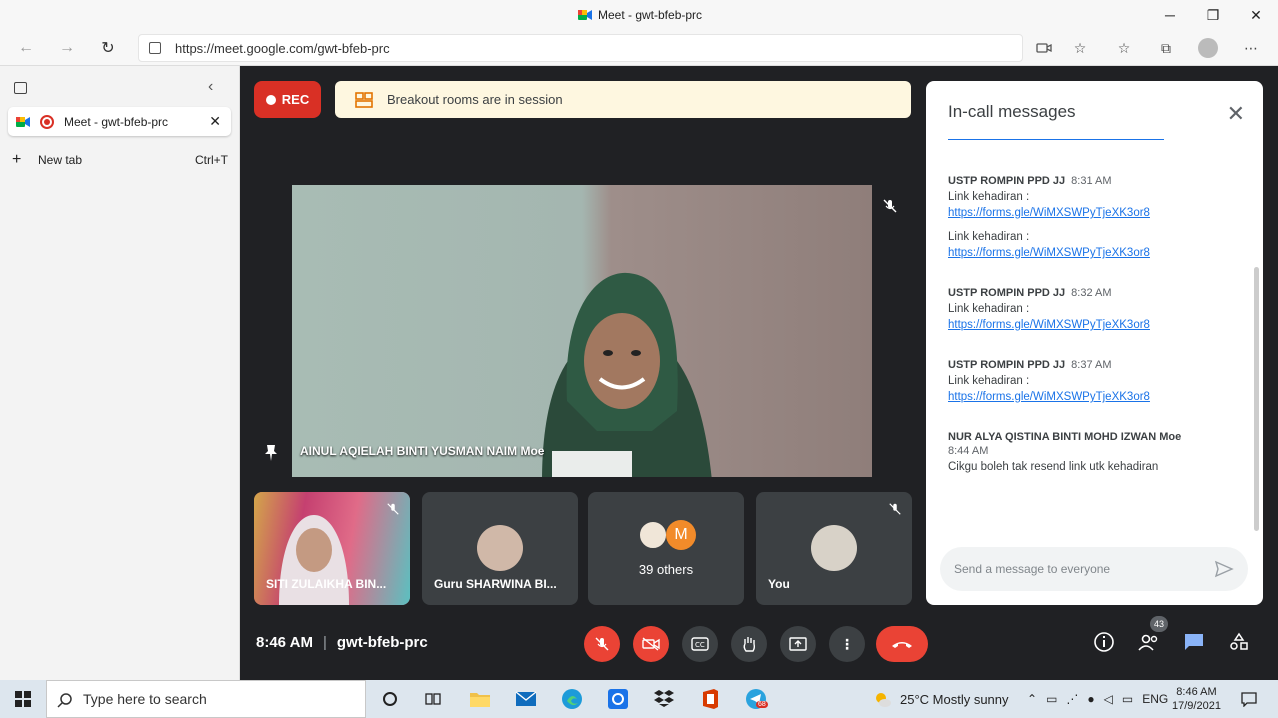 Image resolution: width=1278 pixels, height=718 pixels. Describe the element at coordinates (270, 99) in the screenshot. I see `rec-dot-icon` at that location.